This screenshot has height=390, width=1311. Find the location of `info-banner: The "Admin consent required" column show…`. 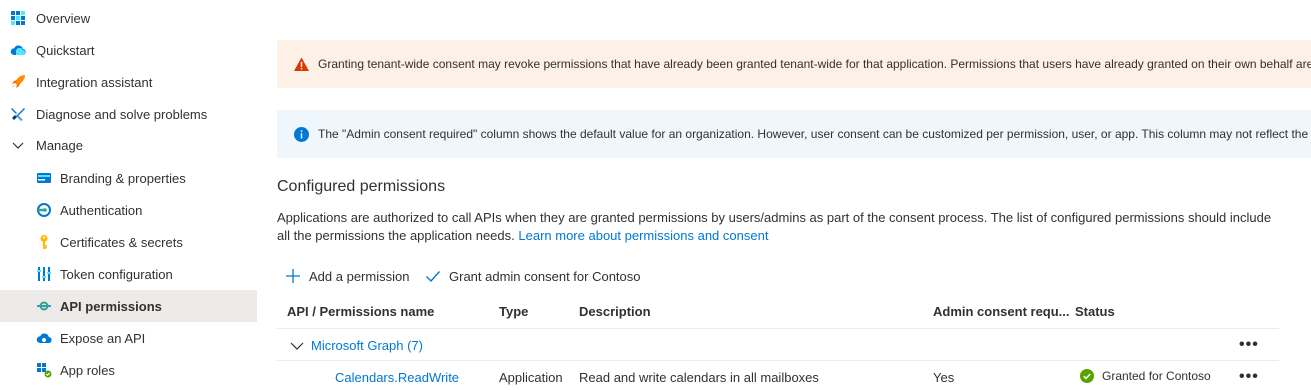

info-banner: The "Admin consent required" column show… is located at coordinates (794, 134).